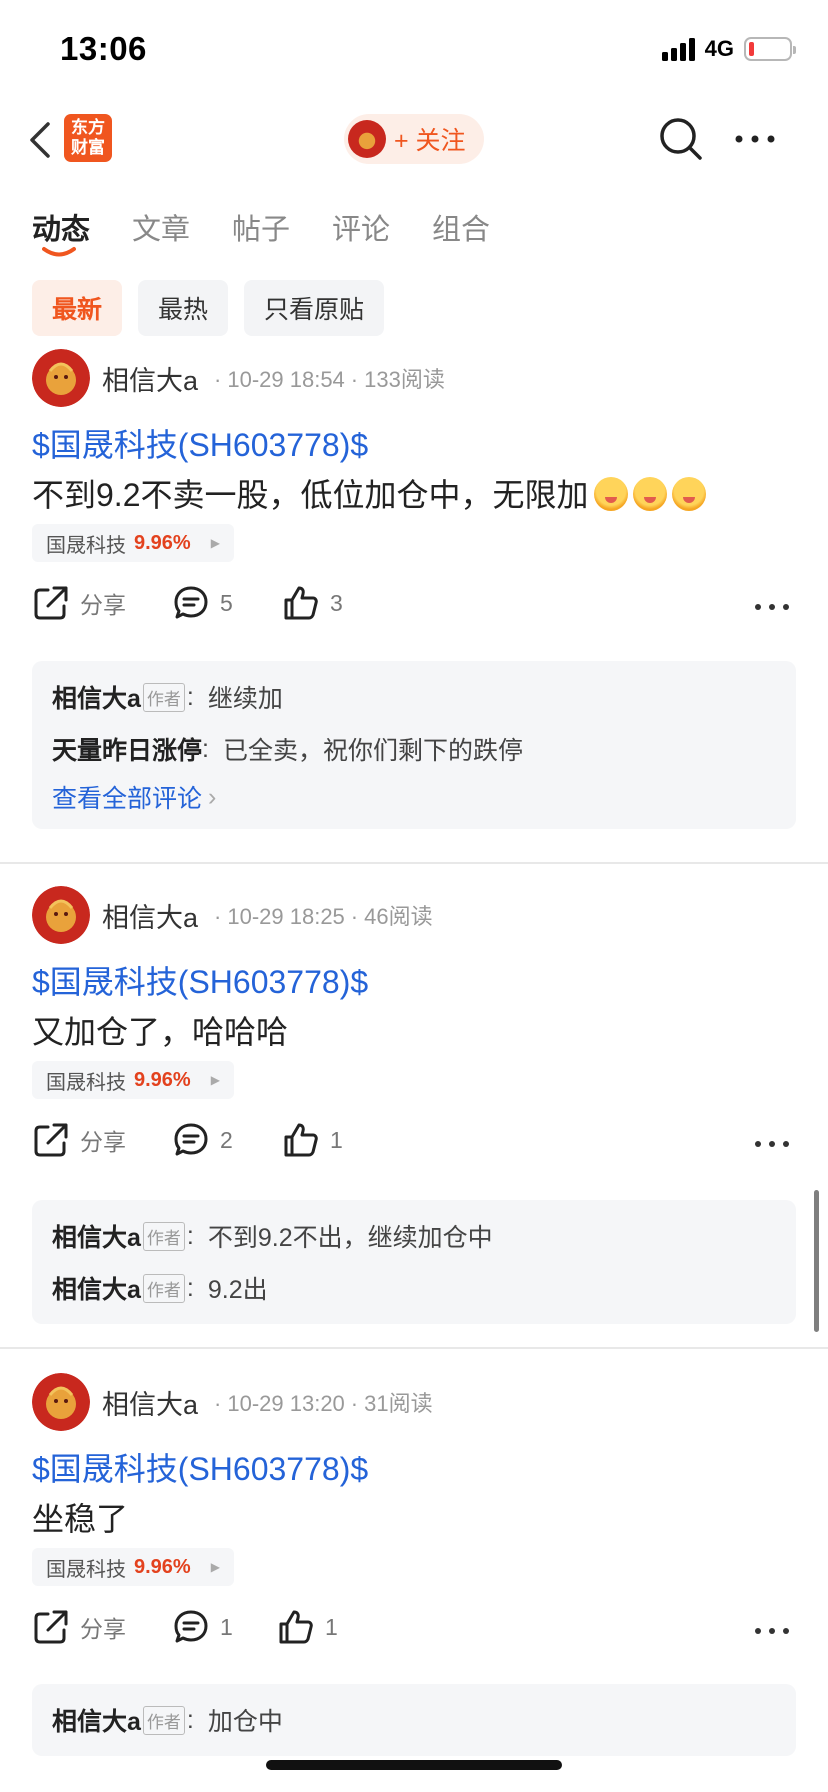 This screenshot has height=1792, width=828. What do you see at coordinates (312, 603) in the screenshot?
I see `like-button: 3` at bounding box center [312, 603].